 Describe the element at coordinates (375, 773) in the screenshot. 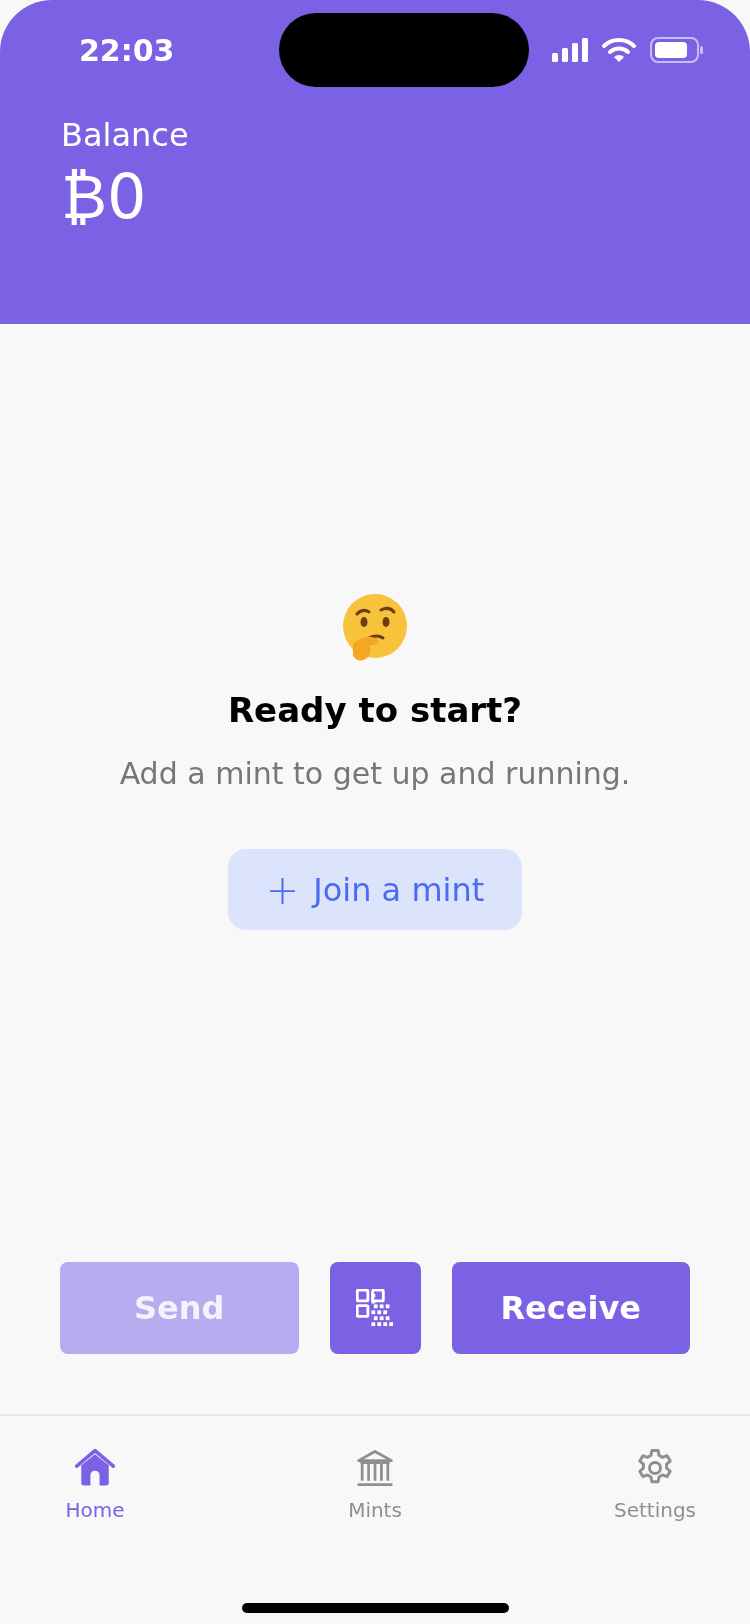

I see `empty-state-message: Add a mint to get up and running.` at that location.